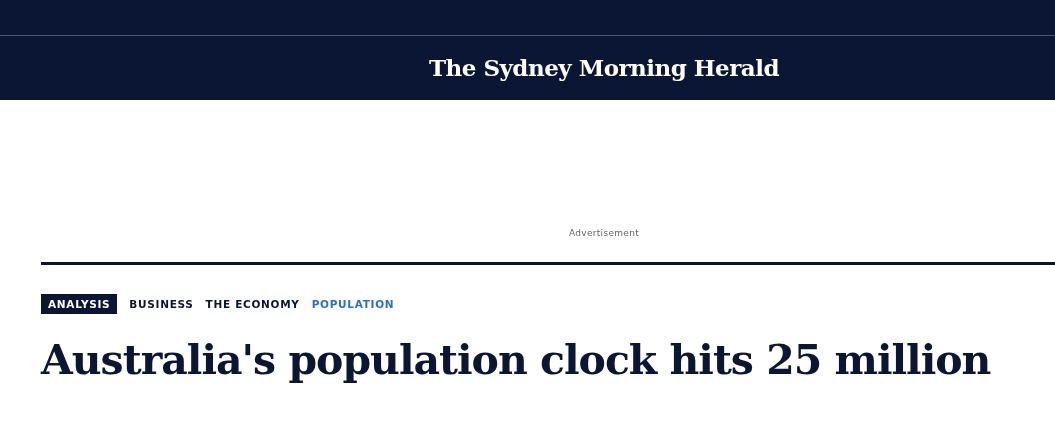 This screenshot has height=424, width=1055. What do you see at coordinates (353, 304) in the screenshot?
I see `section-link: POPULATION` at bounding box center [353, 304].